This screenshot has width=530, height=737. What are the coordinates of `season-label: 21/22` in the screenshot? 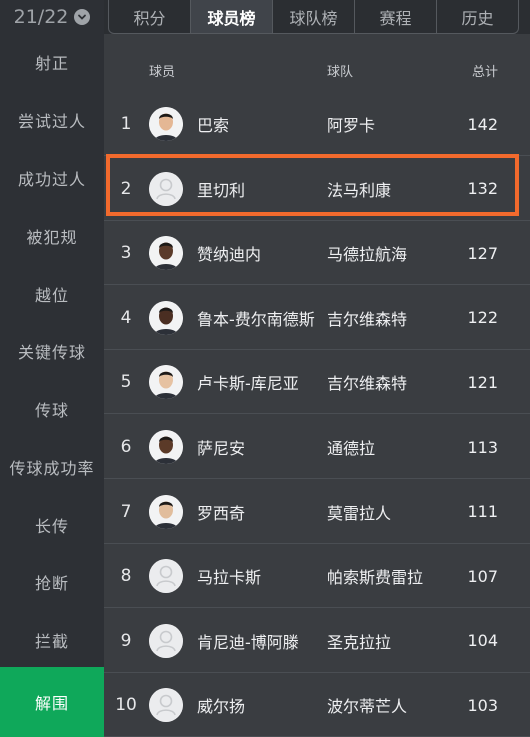 It's located at (41, 17).